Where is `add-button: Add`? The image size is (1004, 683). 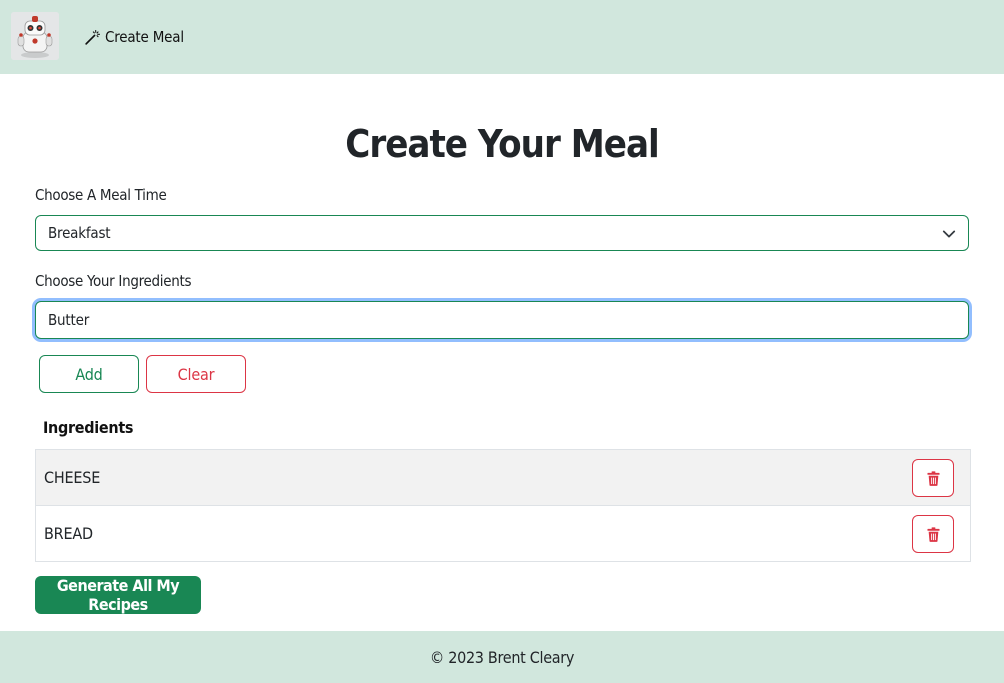 add-button: Add is located at coordinates (89, 374).